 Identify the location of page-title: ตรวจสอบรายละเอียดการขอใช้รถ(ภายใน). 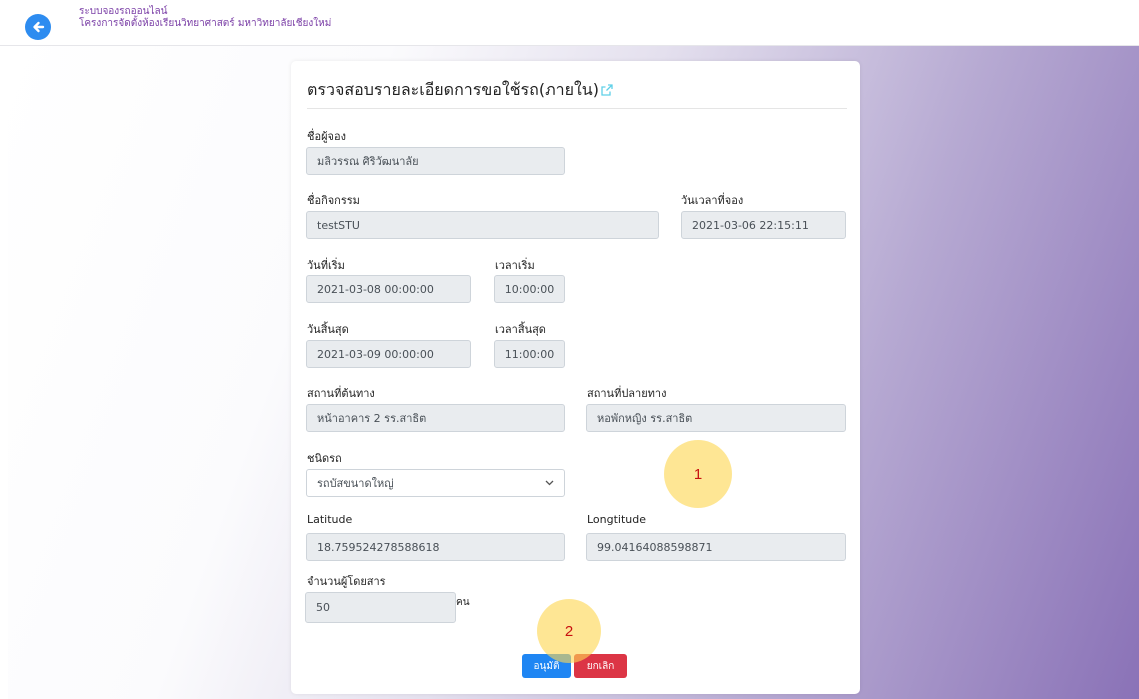
(460, 90).